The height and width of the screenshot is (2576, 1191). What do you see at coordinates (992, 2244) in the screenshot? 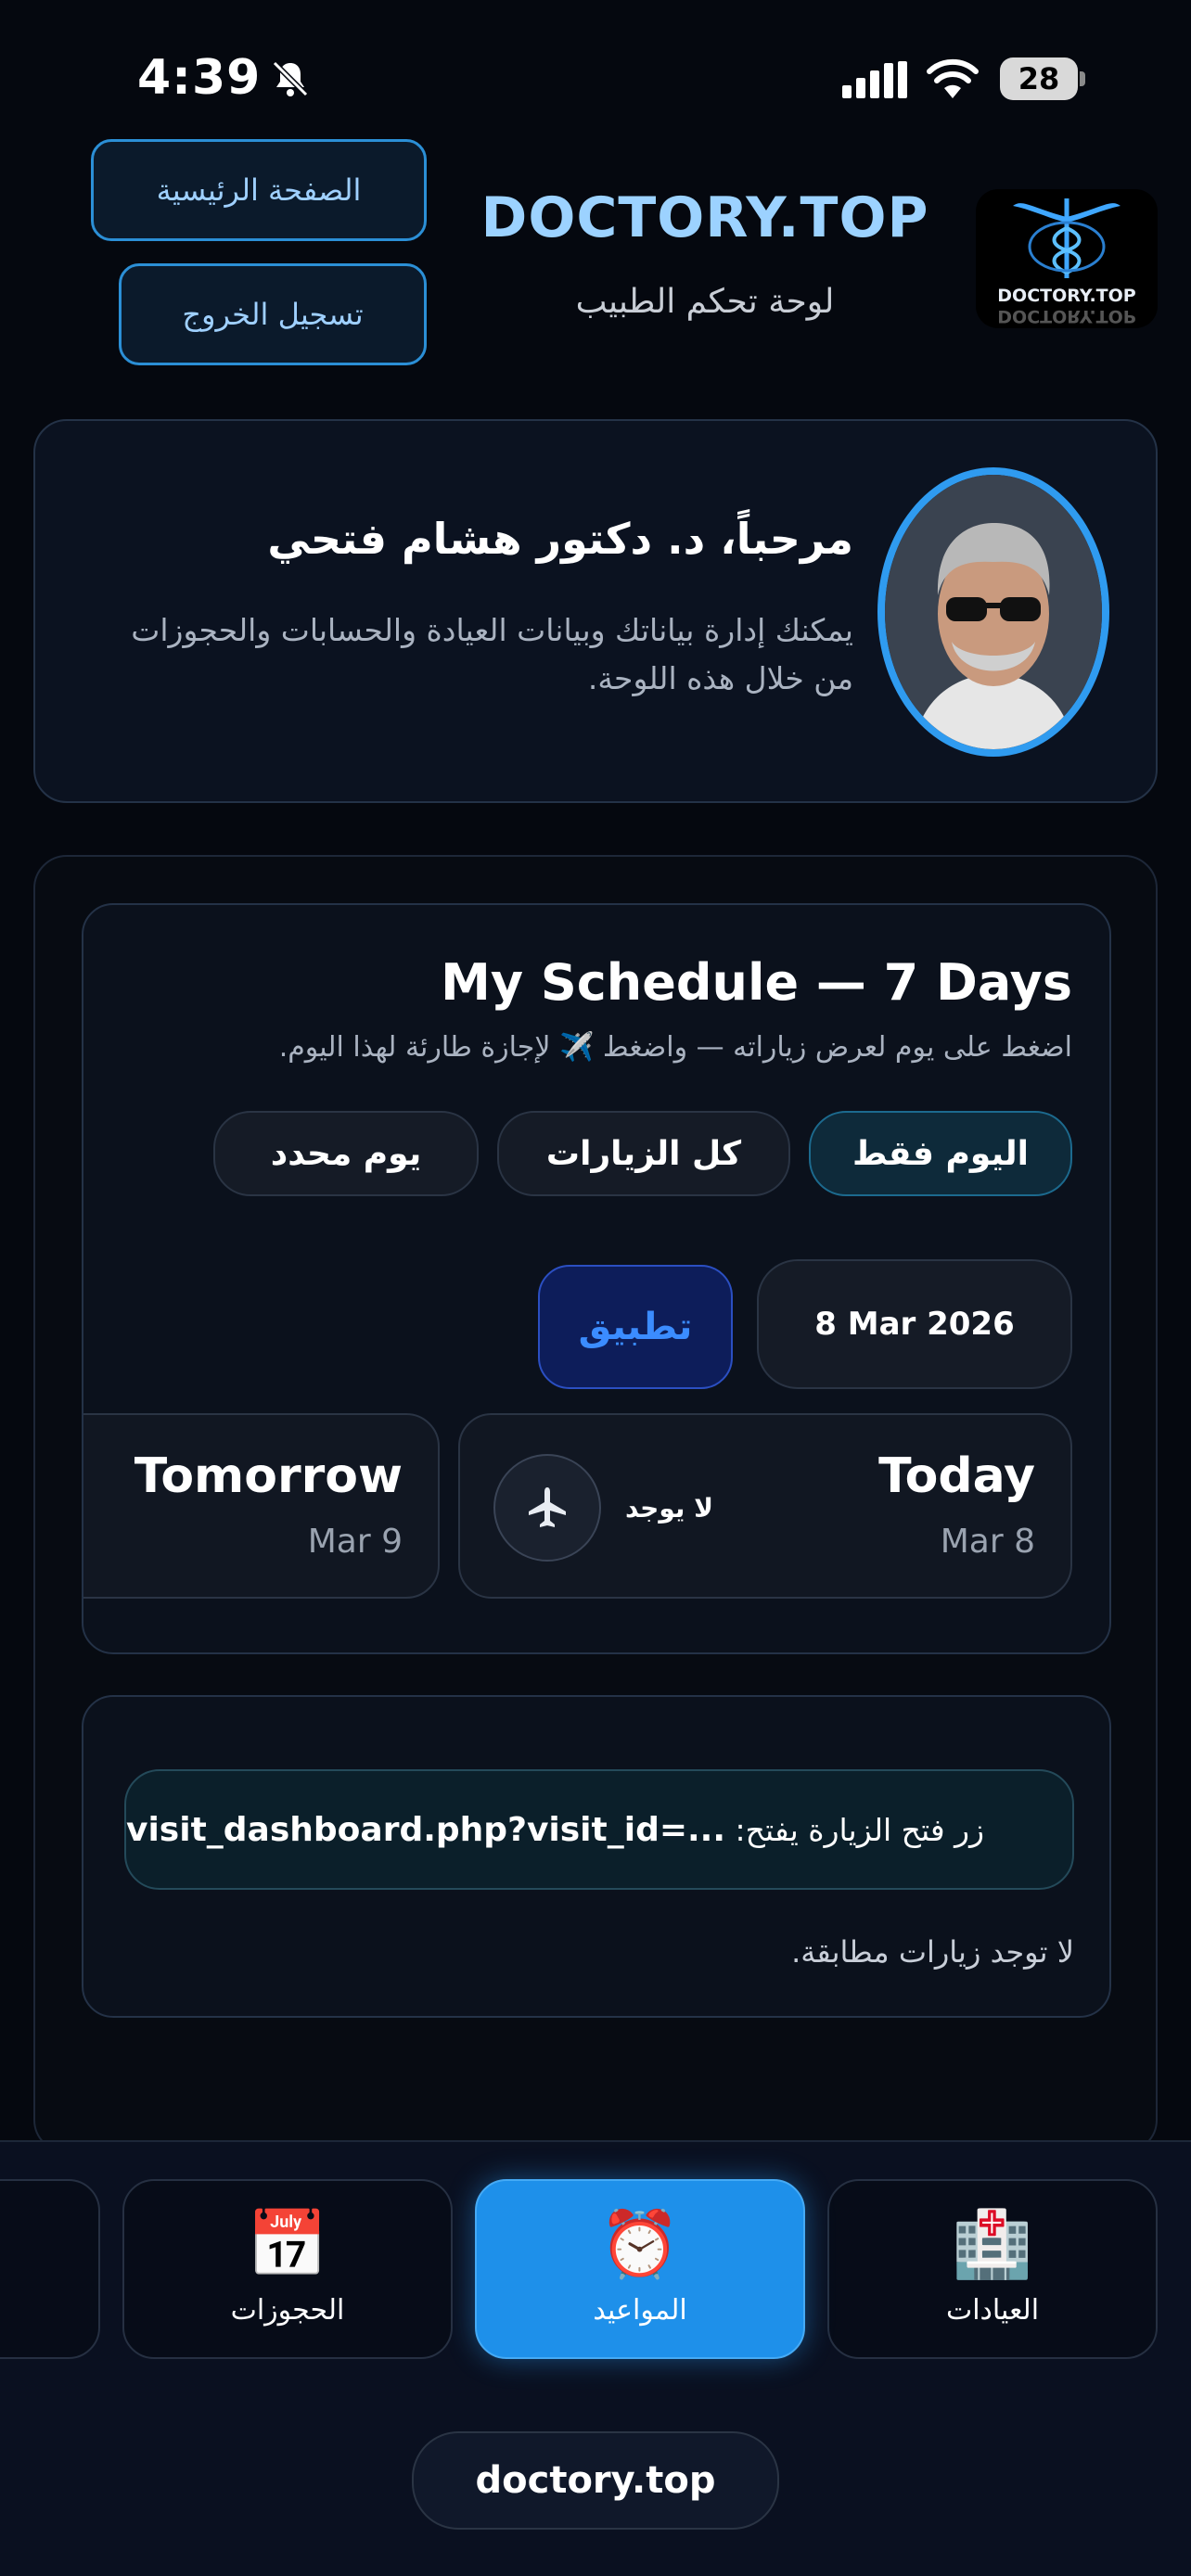
I see `hospital-icon: 🏥` at bounding box center [992, 2244].